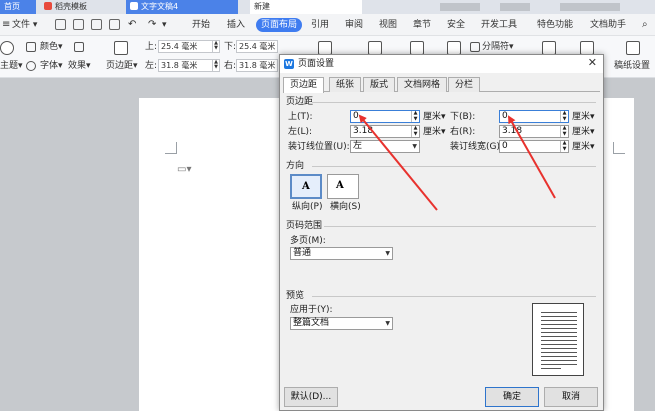 The width and height of the screenshot is (655, 411). What do you see at coordinates (316, 64) in the screenshot?
I see `dialog-title: 页面设置` at bounding box center [316, 64].